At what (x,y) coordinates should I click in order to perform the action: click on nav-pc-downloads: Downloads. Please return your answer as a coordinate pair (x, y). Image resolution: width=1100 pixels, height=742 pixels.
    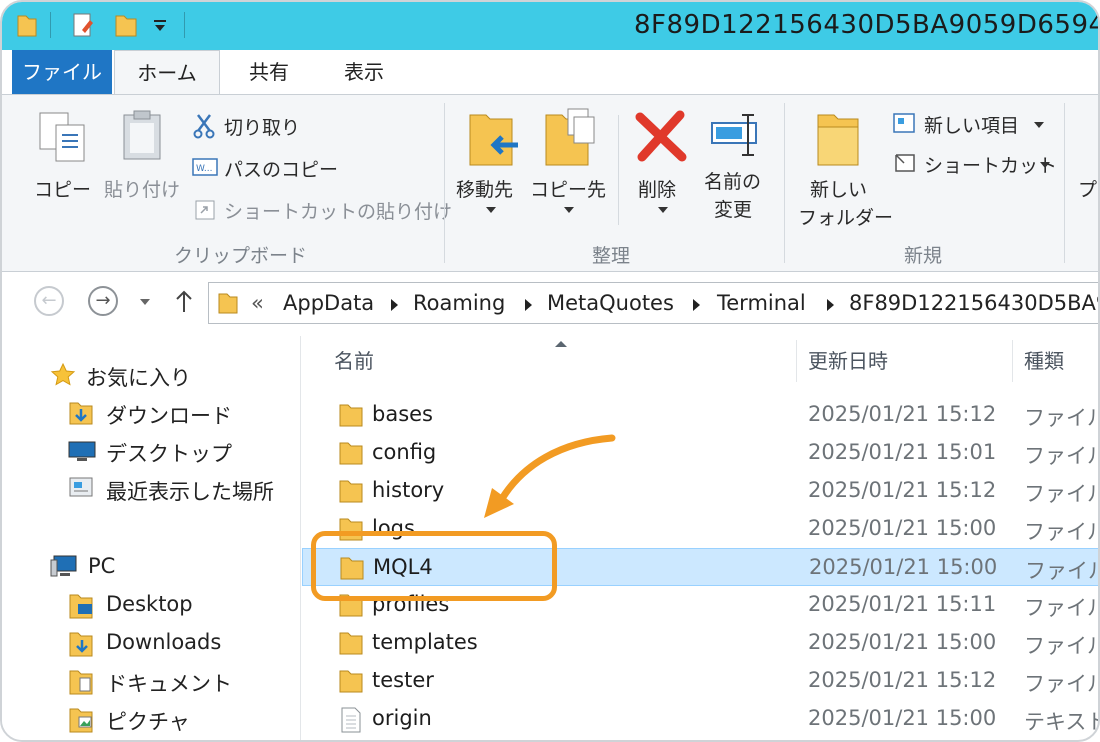
    Looking at the image, I should click on (163, 642).